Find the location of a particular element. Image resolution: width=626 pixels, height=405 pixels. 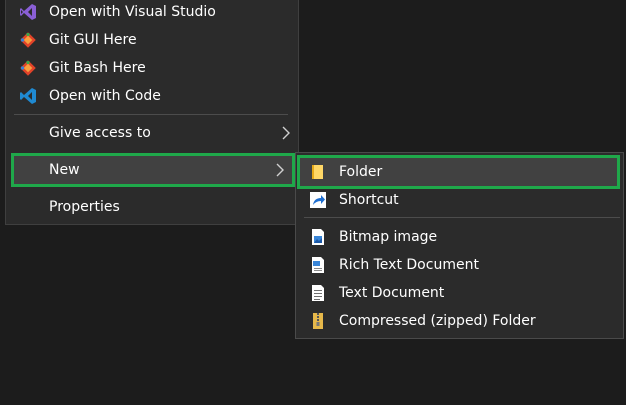

vscode-icon is located at coordinates (28, 96).